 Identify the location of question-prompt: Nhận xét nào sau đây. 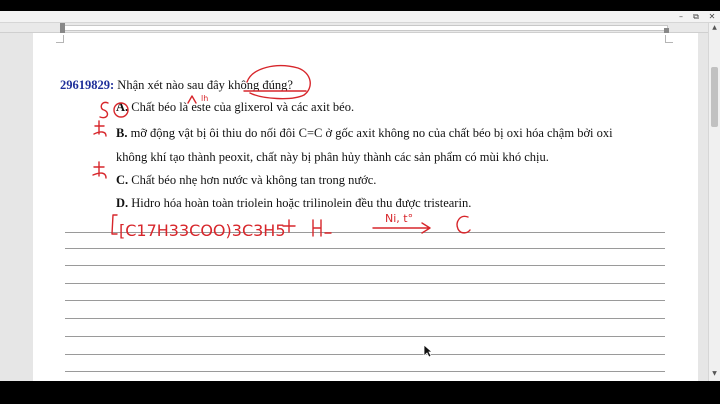
(173, 85).